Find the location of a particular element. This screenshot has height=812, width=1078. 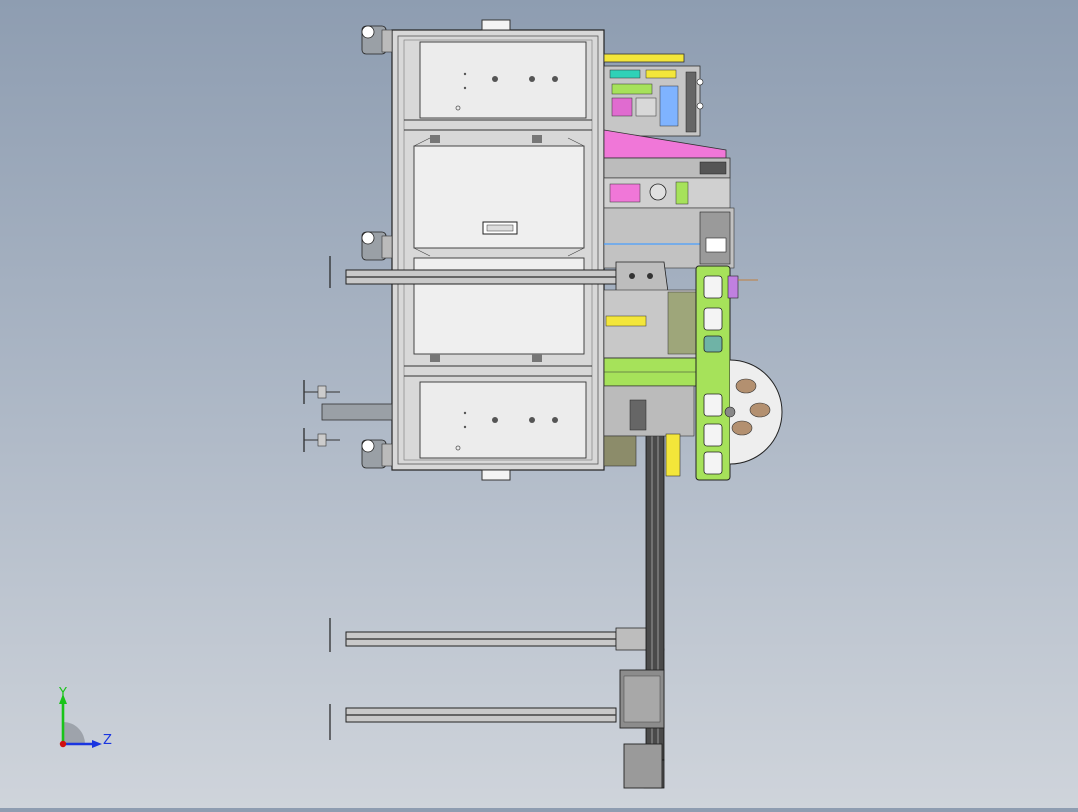

axis-z-label: Z is located at coordinates (107, 740).